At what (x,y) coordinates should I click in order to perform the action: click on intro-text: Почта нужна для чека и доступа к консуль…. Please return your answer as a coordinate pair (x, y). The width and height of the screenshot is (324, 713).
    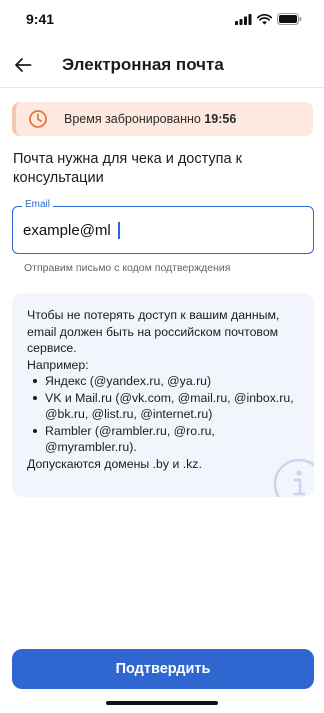
    Looking at the image, I should click on (127, 168).